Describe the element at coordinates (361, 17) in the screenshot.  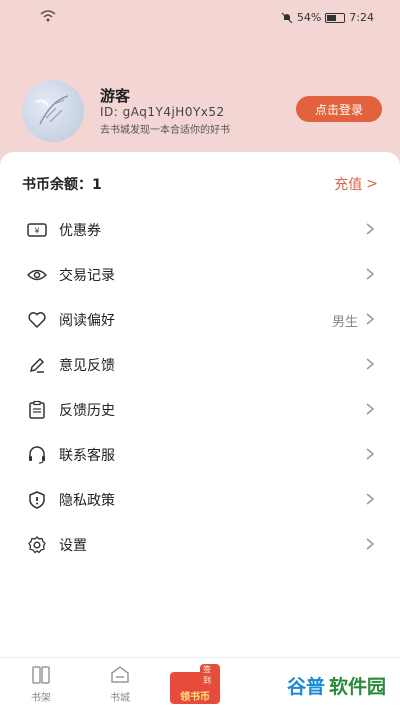
I see `clock: 7:24` at that location.